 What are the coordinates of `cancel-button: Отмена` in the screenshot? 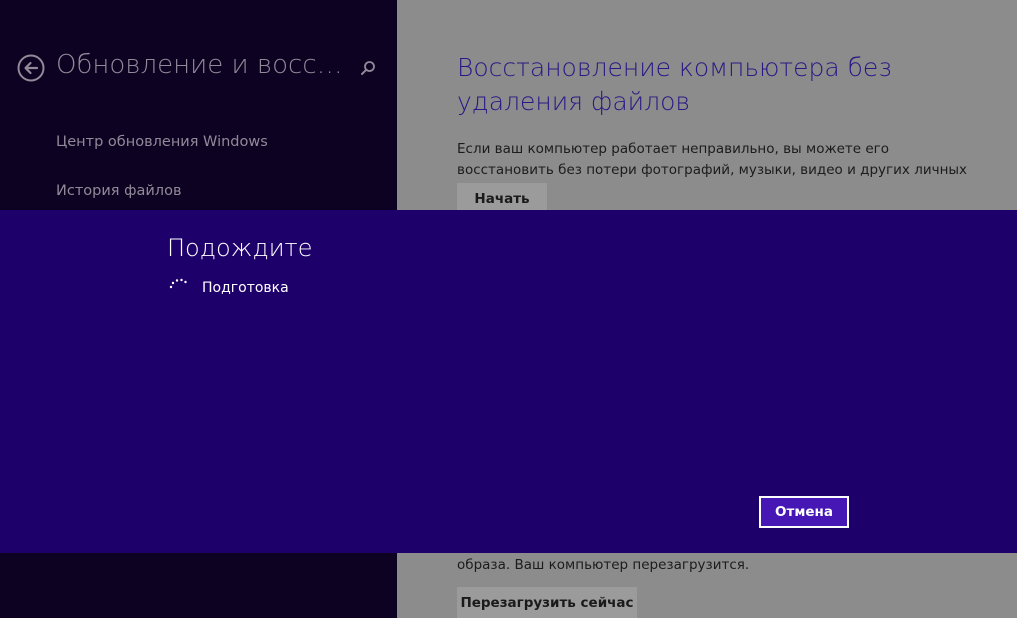 It's located at (804, 512).